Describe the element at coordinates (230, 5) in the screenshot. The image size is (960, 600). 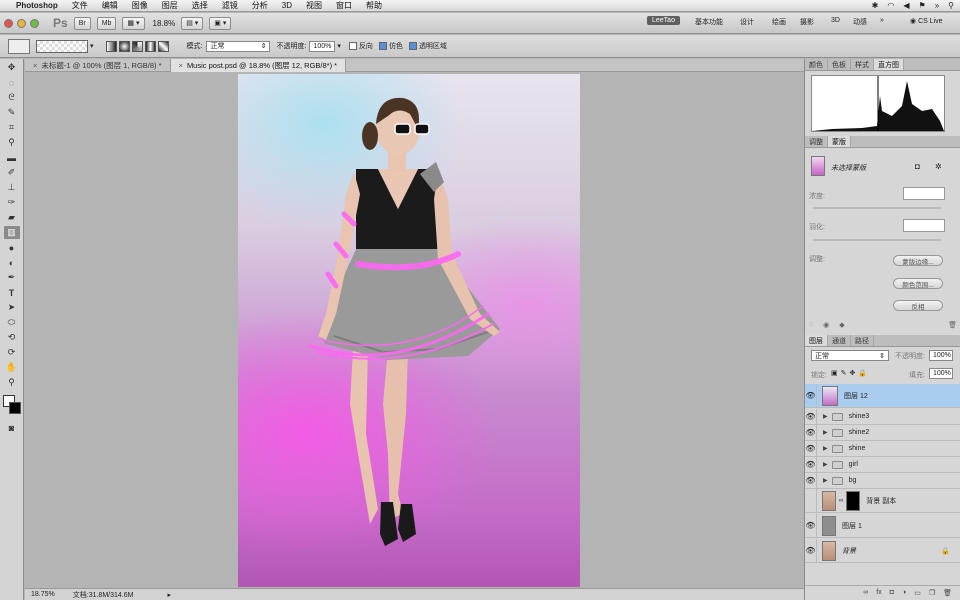
I see `menu-filter: 滤镜` at that location.